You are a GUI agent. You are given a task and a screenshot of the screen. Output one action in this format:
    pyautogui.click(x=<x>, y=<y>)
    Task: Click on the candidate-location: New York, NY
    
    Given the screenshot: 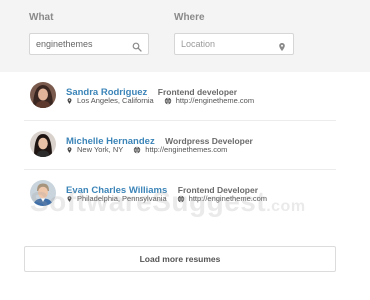 What is the action you would take?
    pyautogui.click(x=100, y=149)
    